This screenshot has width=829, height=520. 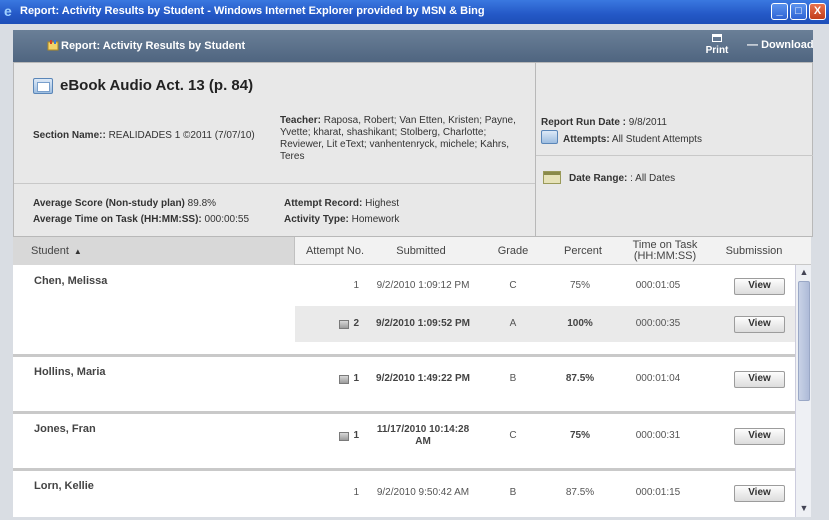 What do you see at coordinates (752, 45) in the screenshot?
I see `download-icon: —` at bounding box center [752, 45].